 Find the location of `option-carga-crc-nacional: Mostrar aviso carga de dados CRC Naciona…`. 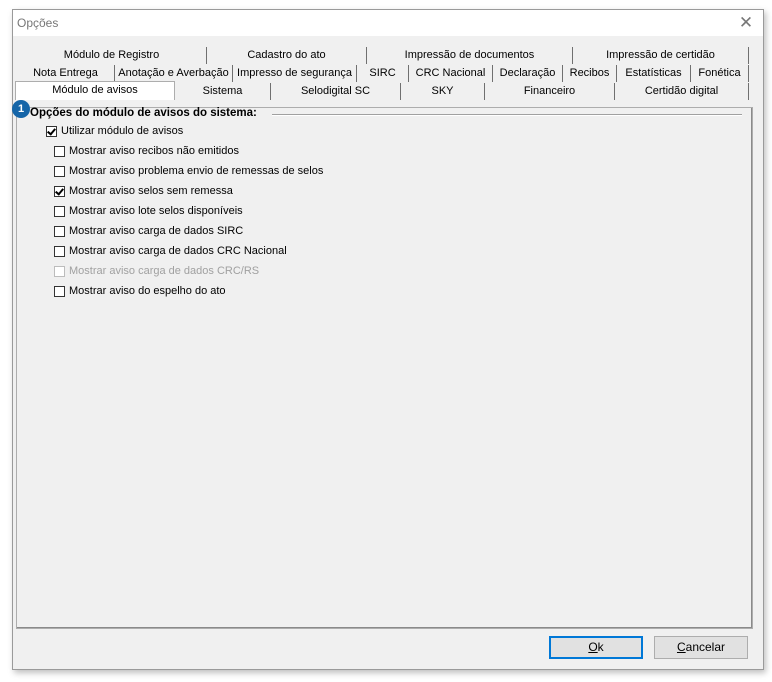

option-carga-crc-nacional: Mostrar aviso carga de dados CRC Naciona… is located at coordinates (170, 251).